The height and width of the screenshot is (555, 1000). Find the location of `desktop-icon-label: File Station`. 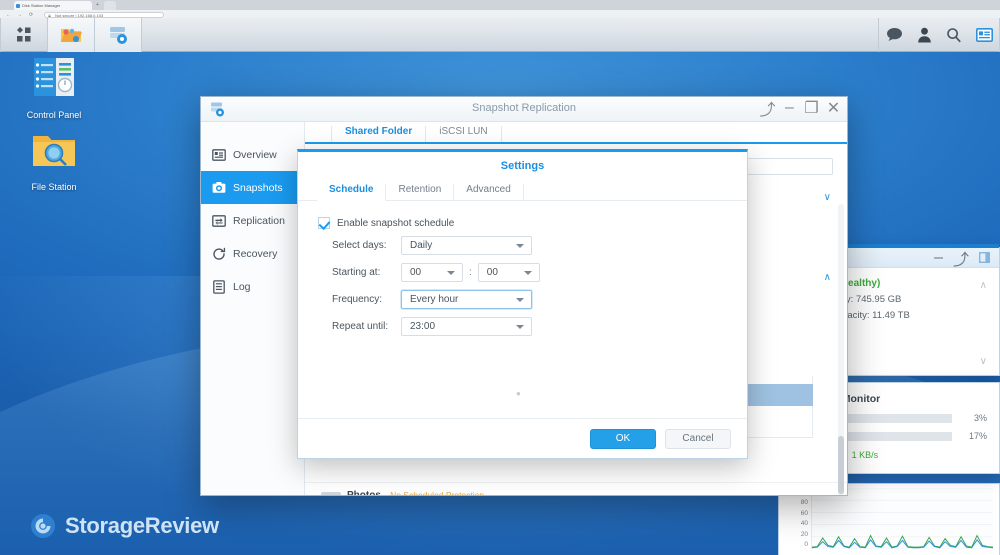

desktop-icon-label: File Station is located at coordinates (54, 187).